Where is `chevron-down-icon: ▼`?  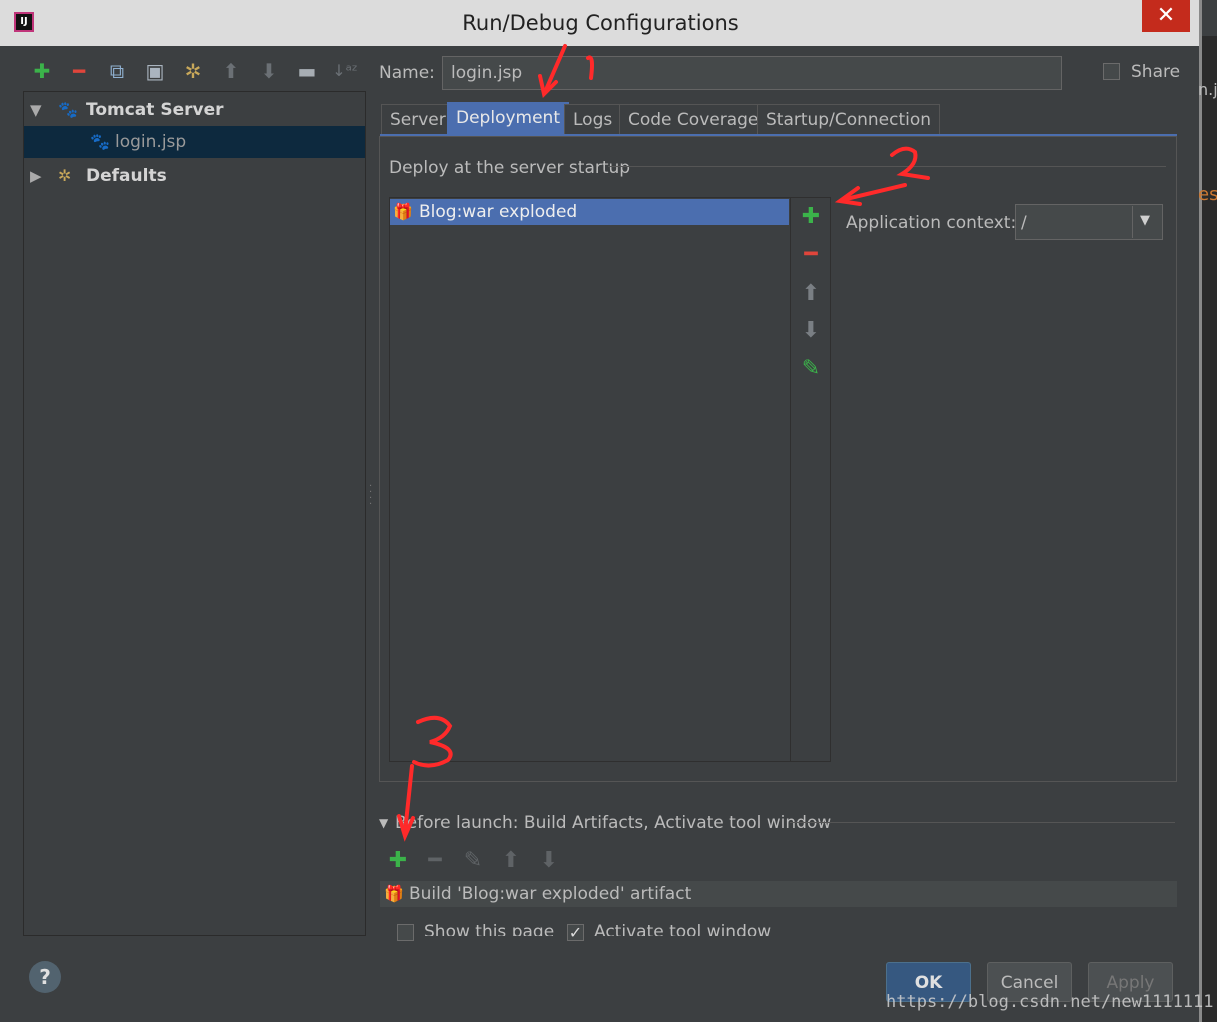 chevron-down-icon: ▼ is located at coordinates (1145, 220).